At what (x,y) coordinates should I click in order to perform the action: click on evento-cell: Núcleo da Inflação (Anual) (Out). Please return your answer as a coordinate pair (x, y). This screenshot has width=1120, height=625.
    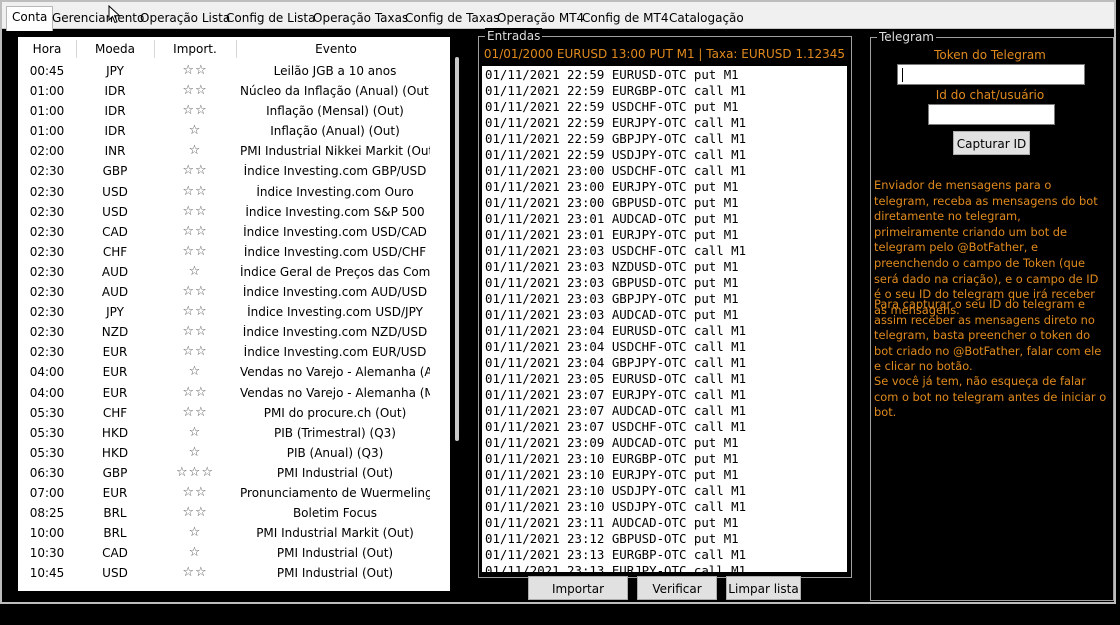
    Looking at the image, I should click on (335, 91).